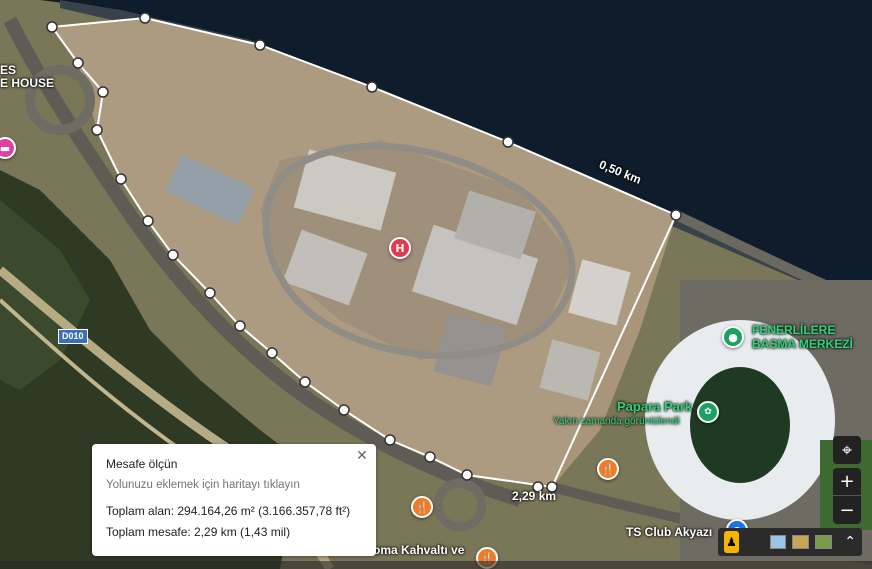 The width and height of the screenshot is (872, 569). I want to click on layer-thumb-map, so click(778, 542).